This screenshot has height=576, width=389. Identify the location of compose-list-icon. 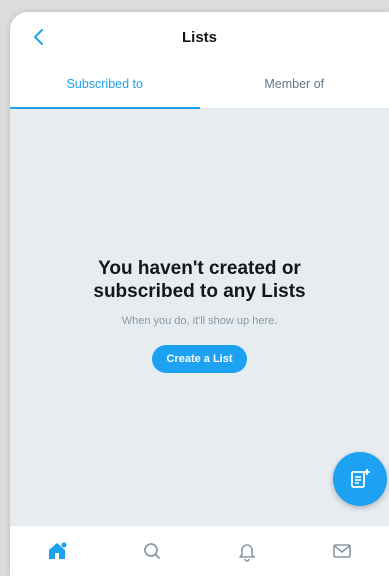
(360, 478).